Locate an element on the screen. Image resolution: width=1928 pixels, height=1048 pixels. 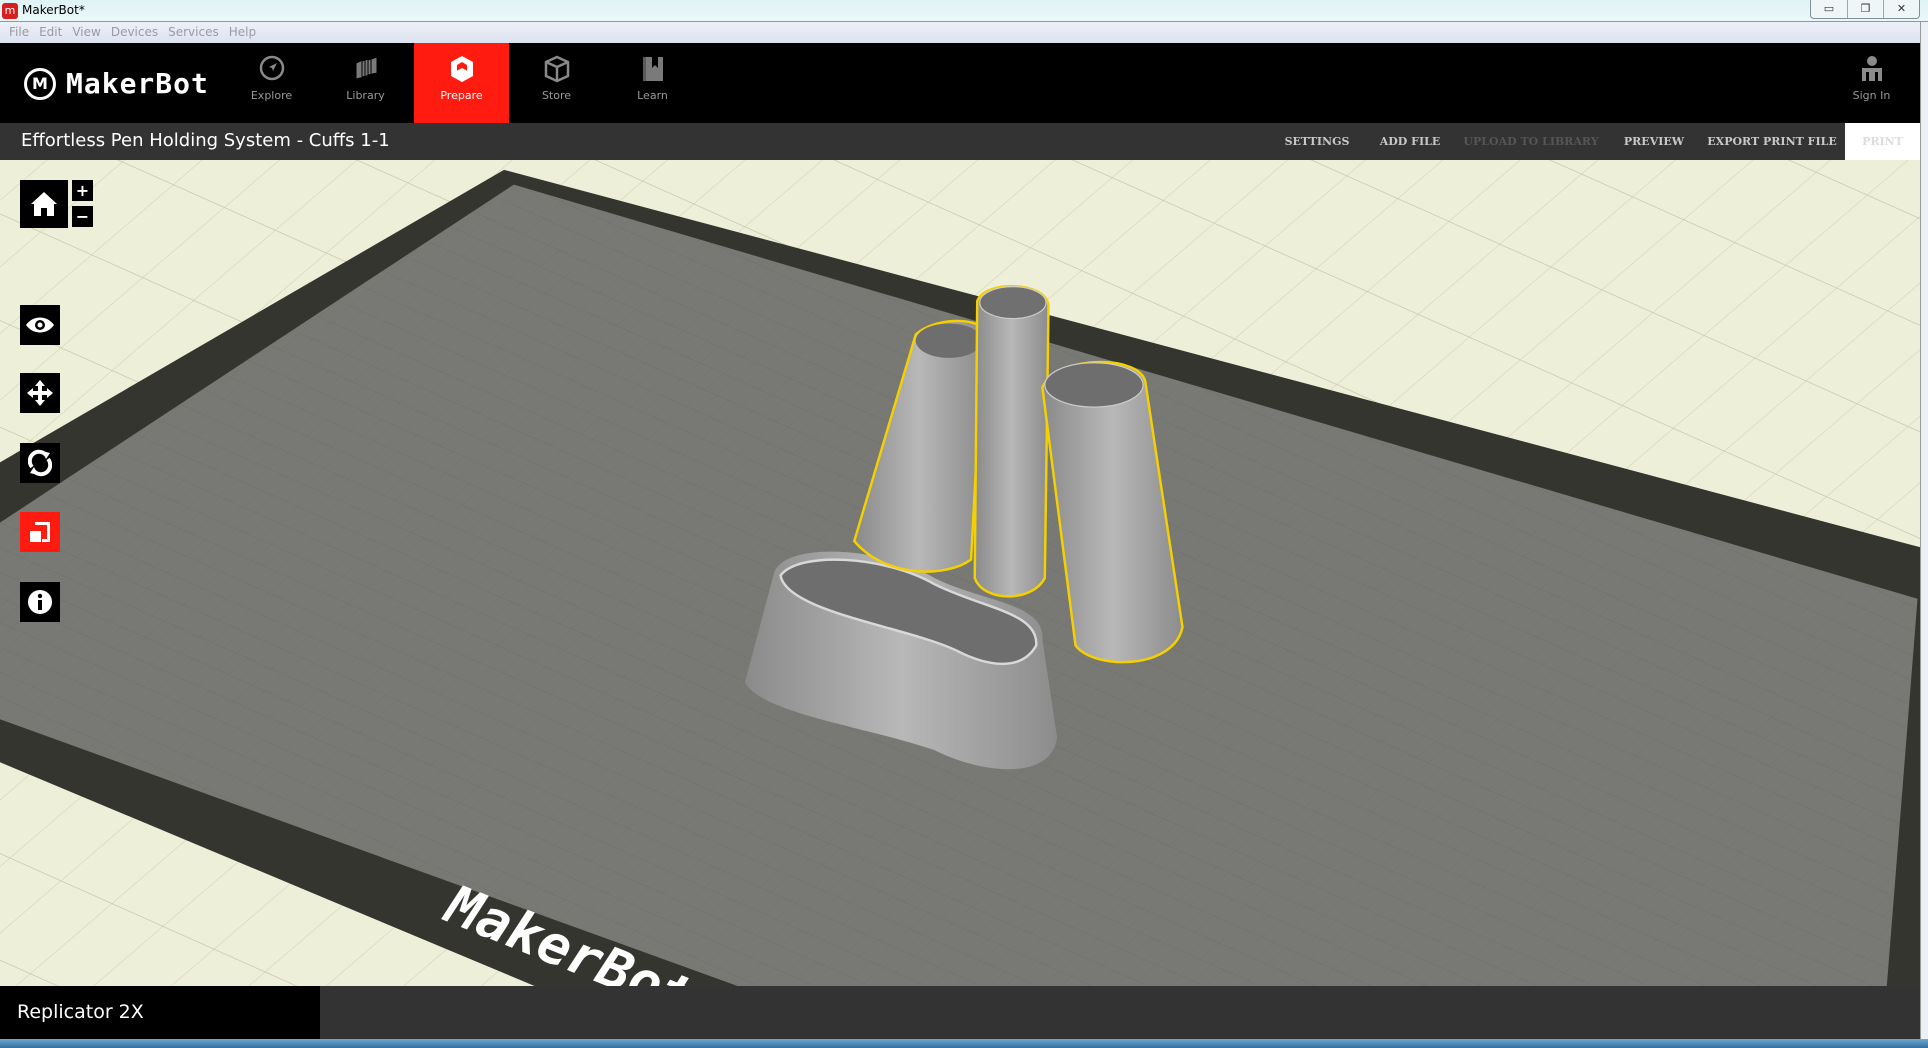
rotate-icon is located at coordinates (40, 463).